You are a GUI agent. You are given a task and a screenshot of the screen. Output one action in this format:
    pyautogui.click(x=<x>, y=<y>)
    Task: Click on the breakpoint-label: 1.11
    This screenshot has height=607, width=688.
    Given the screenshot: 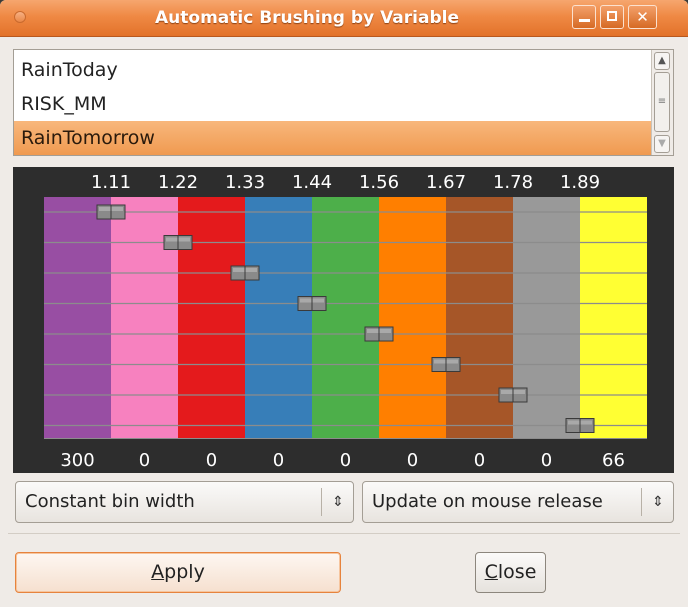 What is the action you would take?
    pyautogui.click(x=111, y=182)
    